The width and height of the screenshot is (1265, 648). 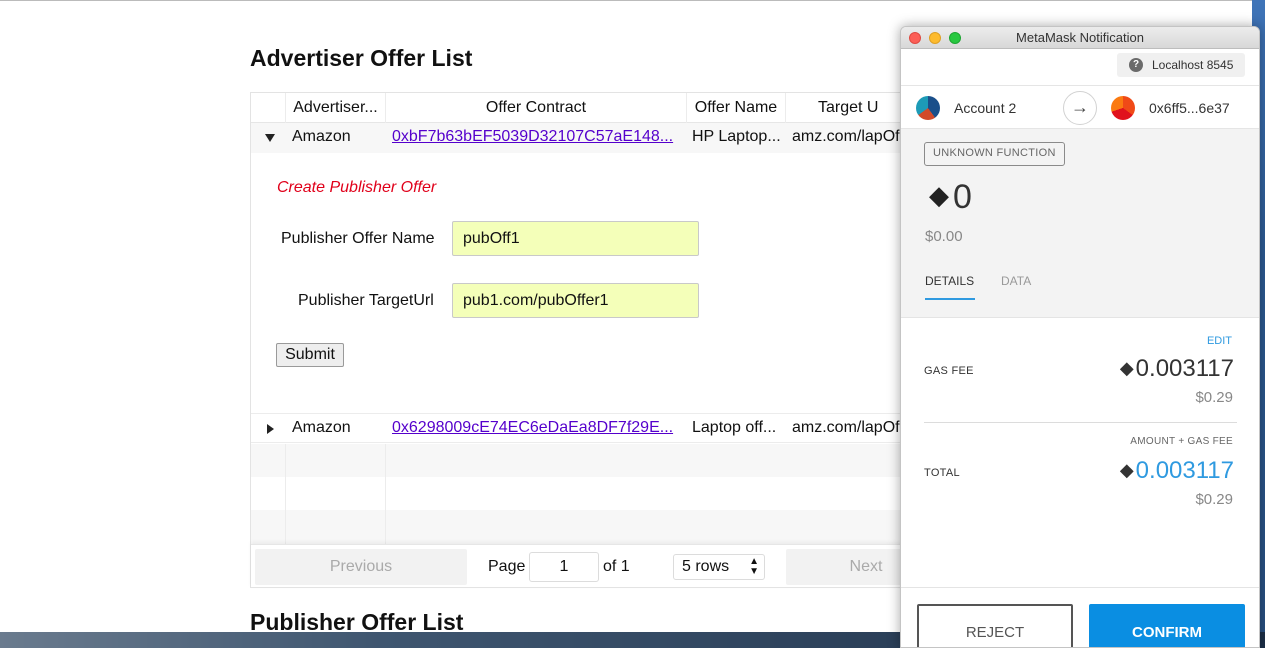 I want to click on gas-fee-amount: 0.003117, so click(x=1184, y=368).